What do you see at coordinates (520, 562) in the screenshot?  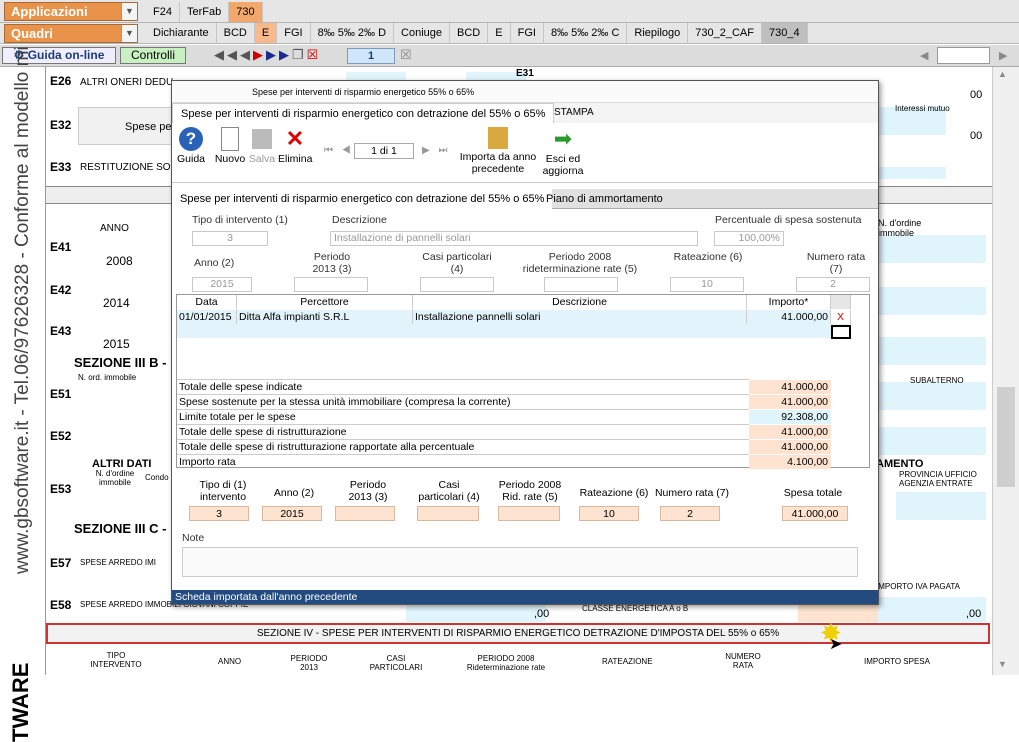 I see `note-field` at bounding box center [520, 562].